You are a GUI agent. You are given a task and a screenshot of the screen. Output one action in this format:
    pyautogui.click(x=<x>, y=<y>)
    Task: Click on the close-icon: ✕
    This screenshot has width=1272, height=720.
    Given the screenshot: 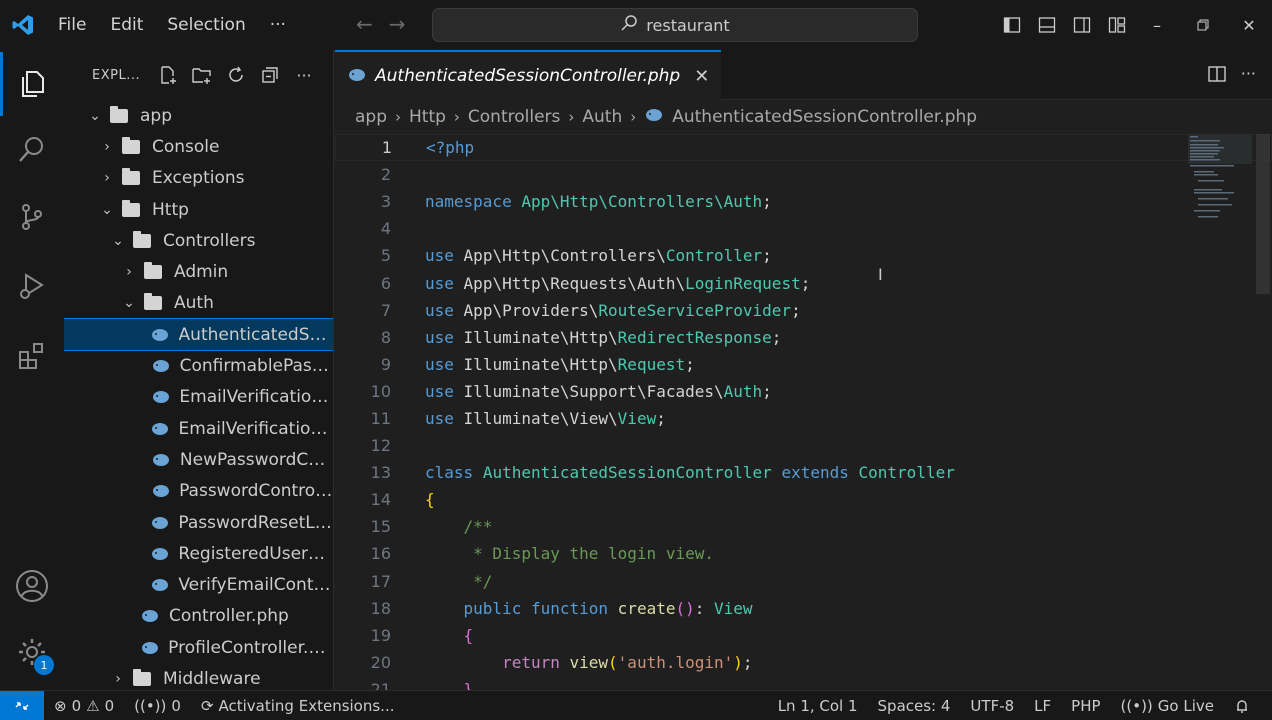 What is the action you would take?
    pyautogui.click(x=701, y=76)
    